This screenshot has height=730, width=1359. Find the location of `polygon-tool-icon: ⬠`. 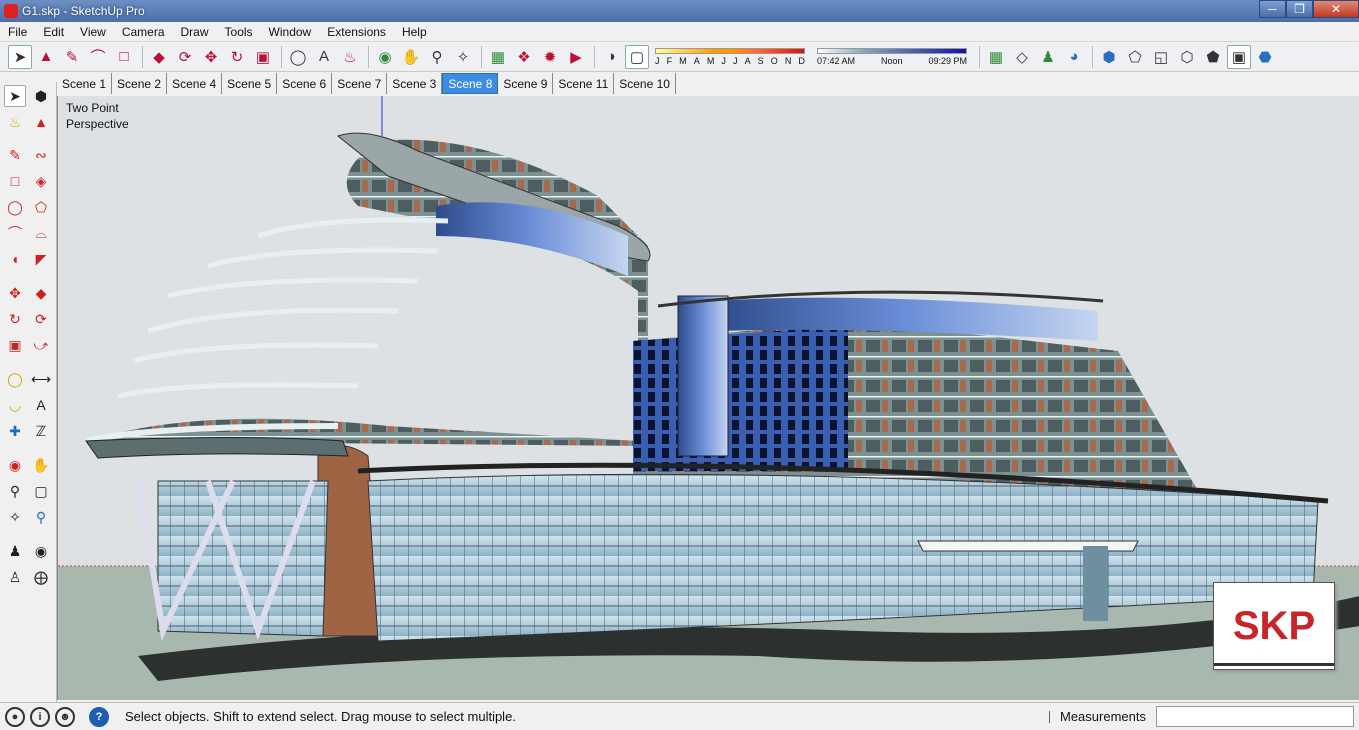

polygon-tool-icon: ⬠ is located at coordinates (41, 207).